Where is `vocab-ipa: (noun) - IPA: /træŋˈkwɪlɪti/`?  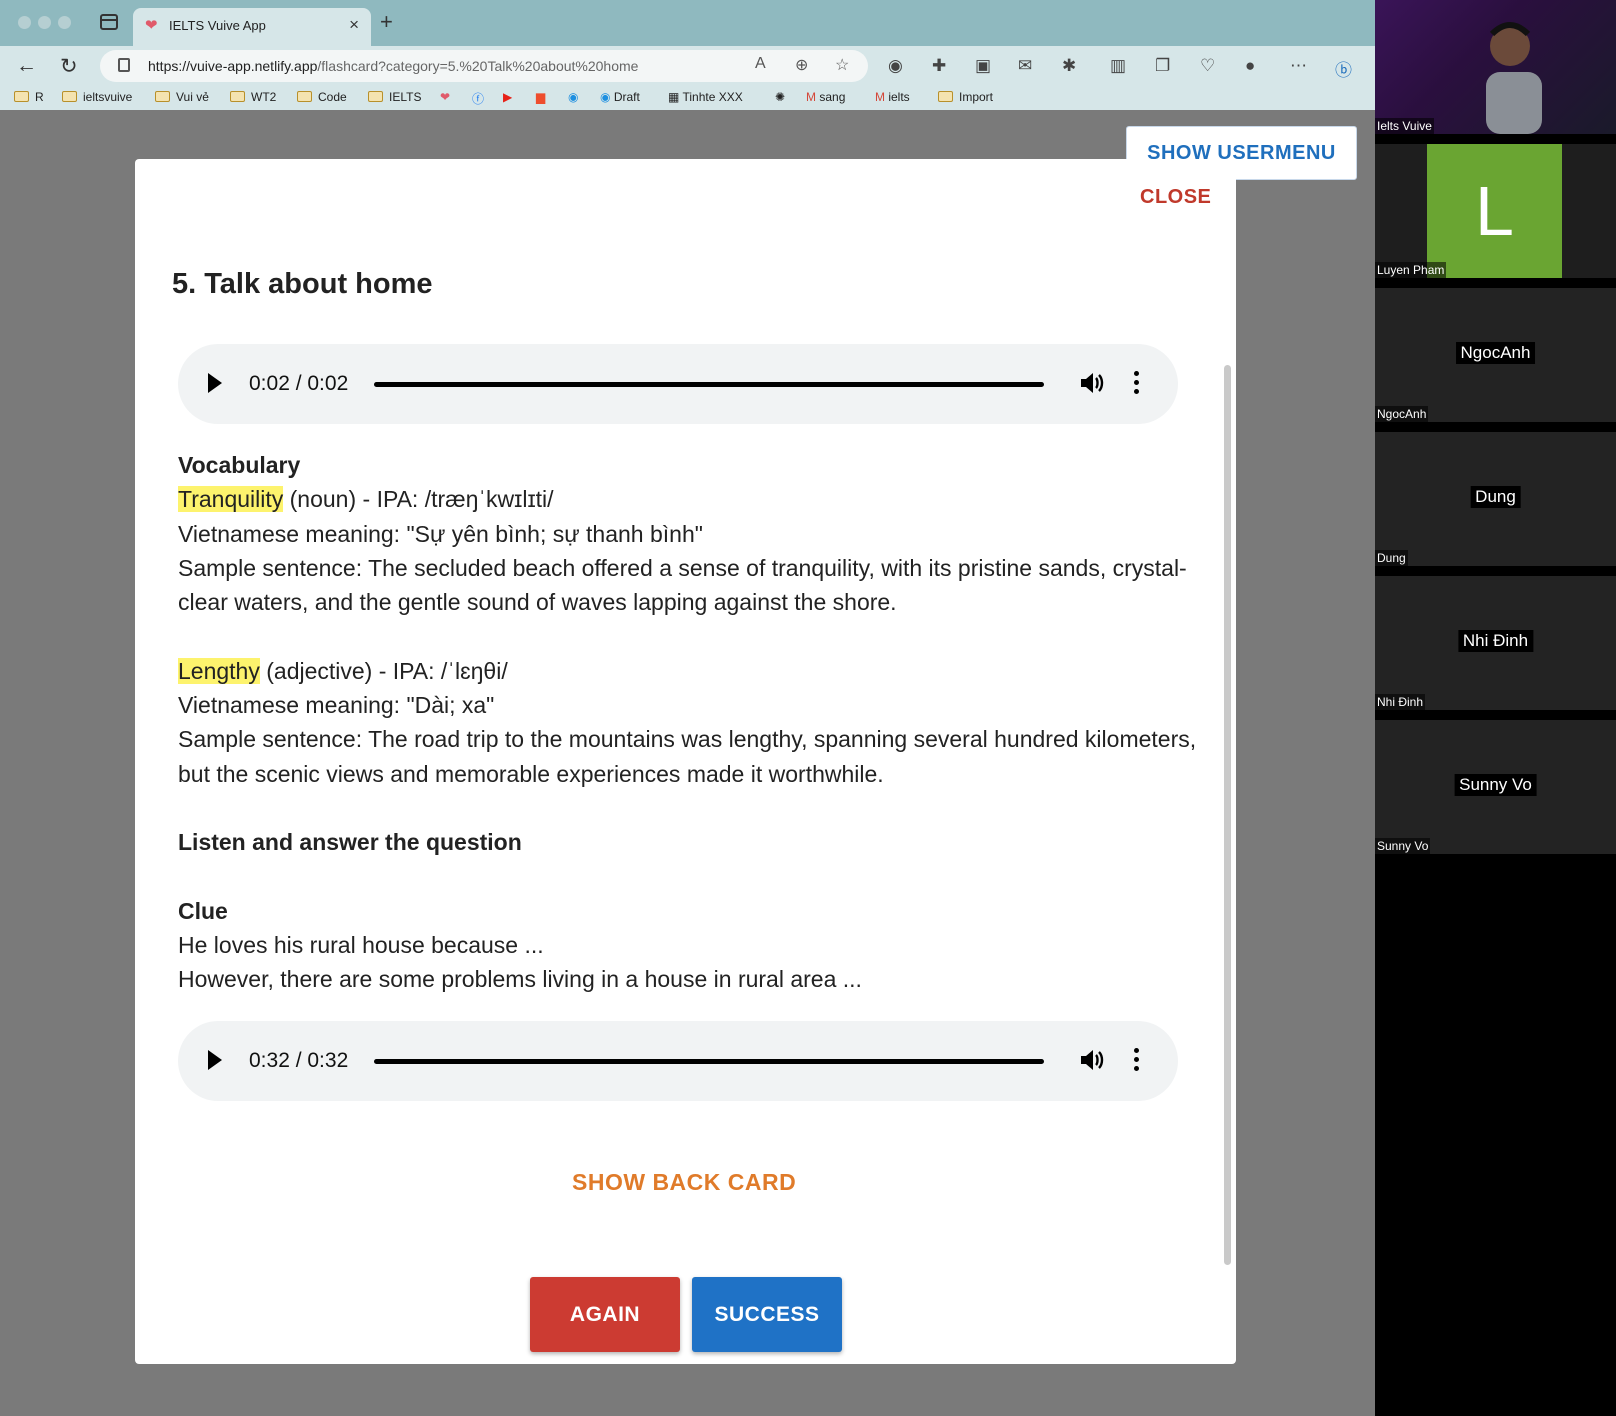
vocab-ipa: (noun) - IPA: /træŋˈkwɪlɪti/ is located at coordinates (418, 499).